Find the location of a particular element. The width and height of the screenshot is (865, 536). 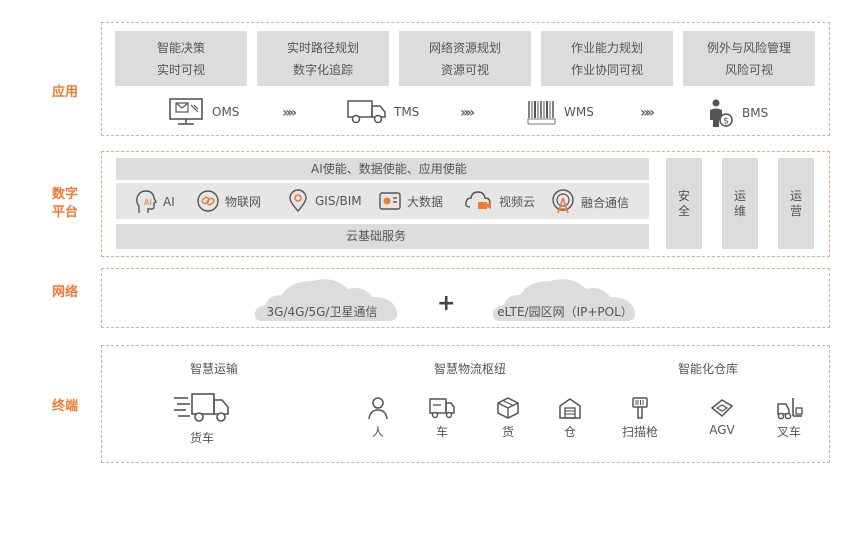

system-tms: TMS is located at coordinates (382, 112).